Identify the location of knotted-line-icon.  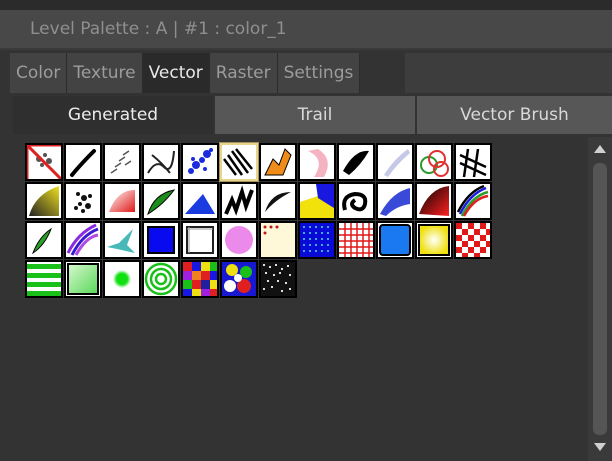
(161, 162).